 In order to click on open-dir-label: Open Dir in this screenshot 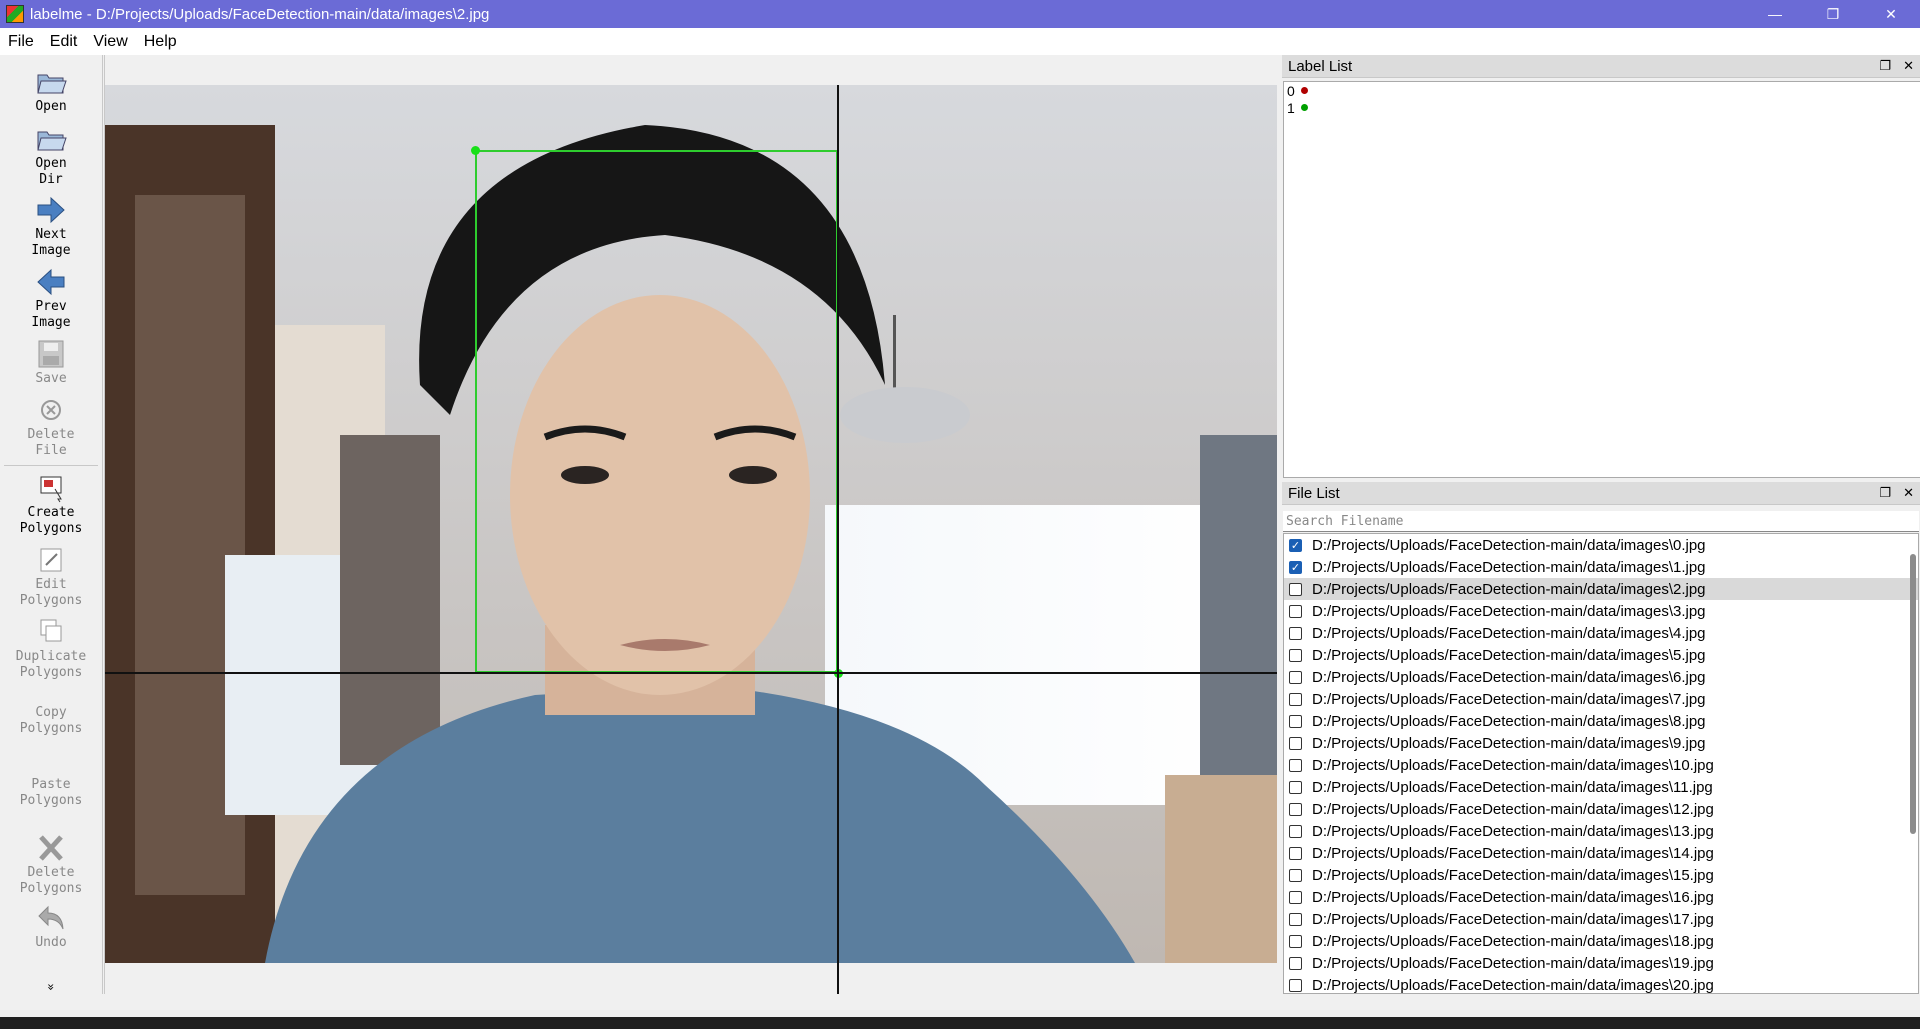, I will do `click(51, 171)`.